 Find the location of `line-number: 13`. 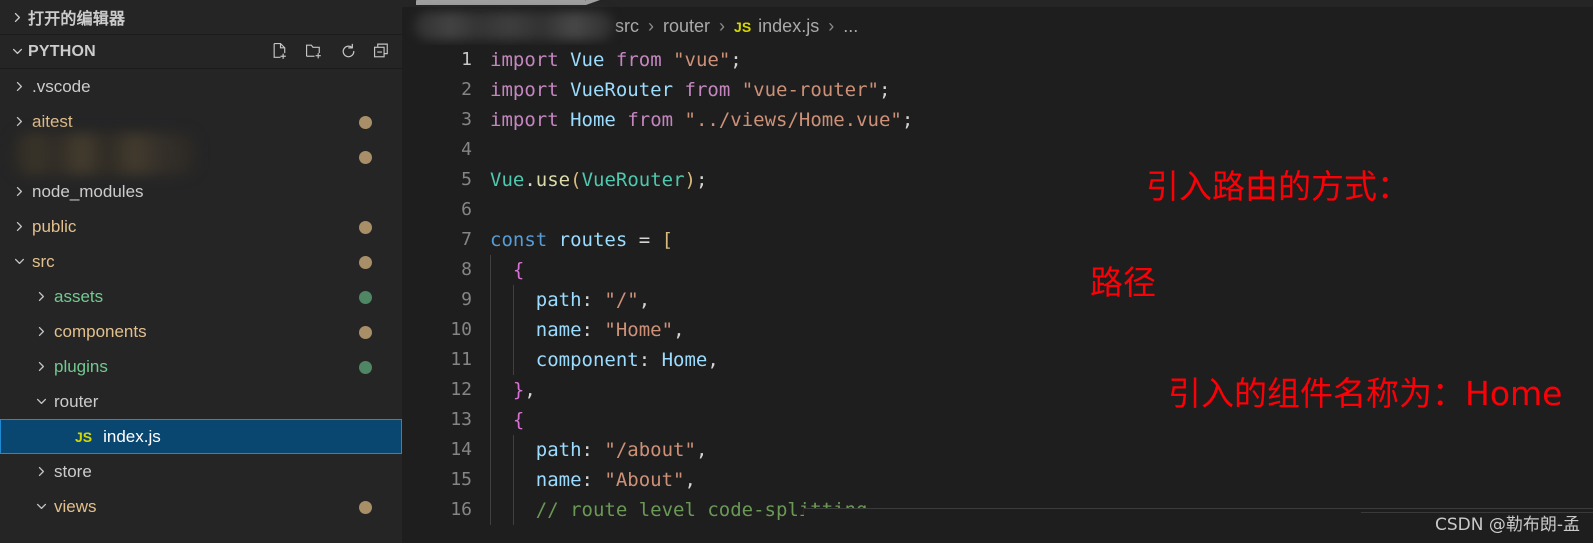

line-number: 13 is located at coordinates (461, 419).